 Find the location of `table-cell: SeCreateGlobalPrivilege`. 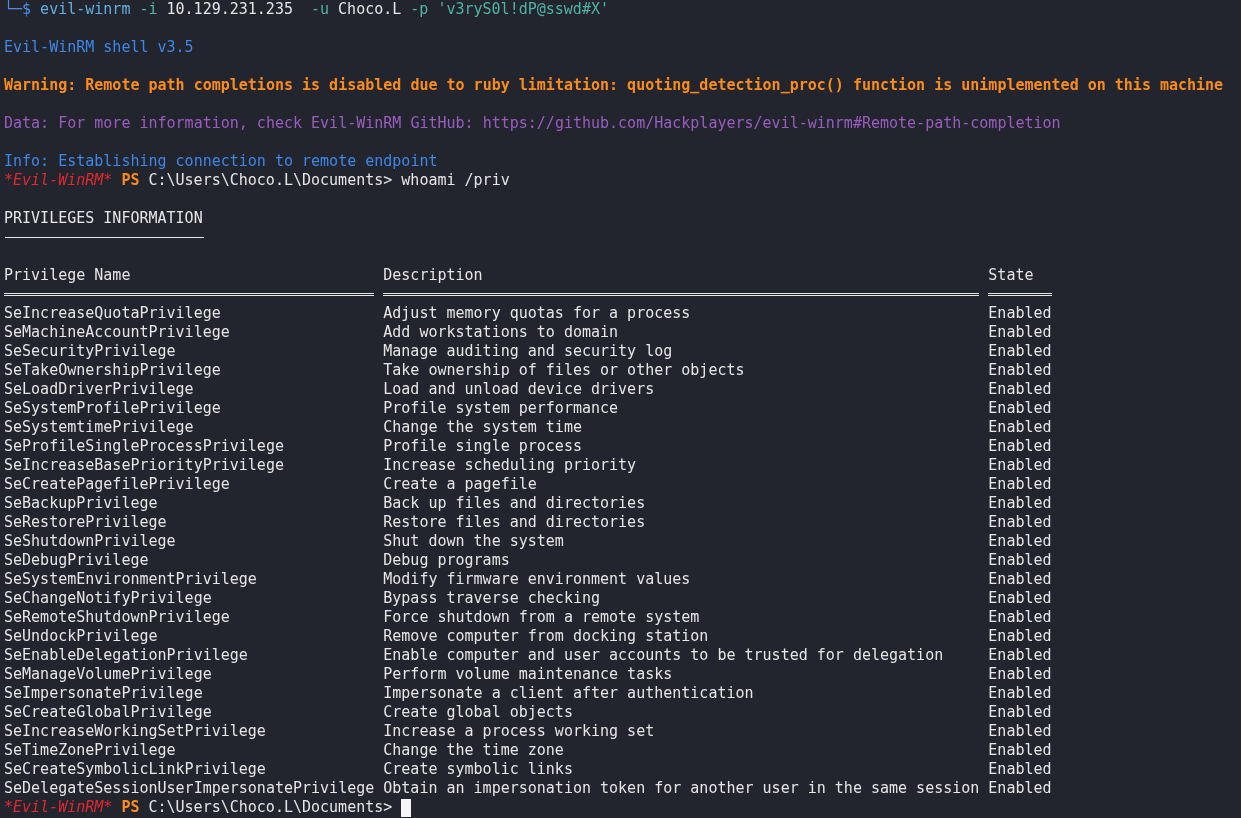

table-cell: SeCreateGlobalPrivilege is located at coordinates (108, 712).